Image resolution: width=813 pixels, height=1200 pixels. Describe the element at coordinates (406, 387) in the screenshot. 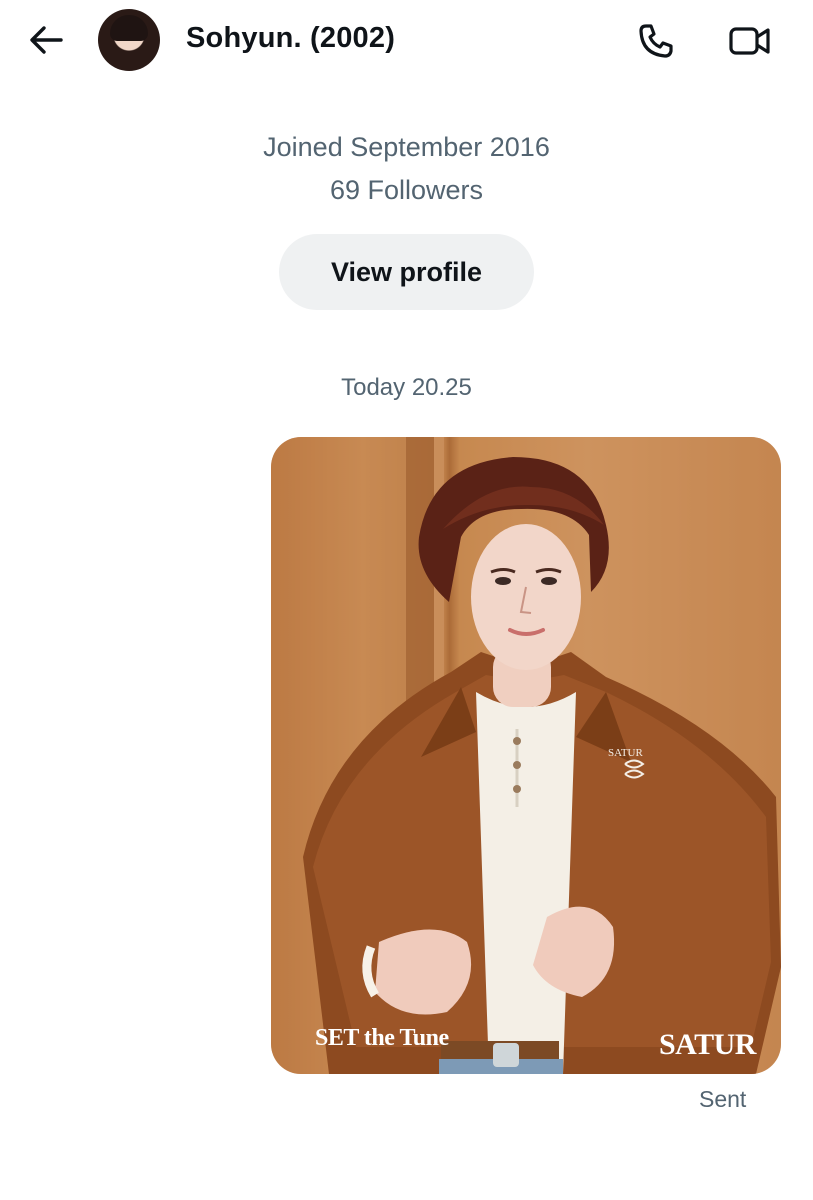

I see `message-timestamp: Today 20.25` at that location.